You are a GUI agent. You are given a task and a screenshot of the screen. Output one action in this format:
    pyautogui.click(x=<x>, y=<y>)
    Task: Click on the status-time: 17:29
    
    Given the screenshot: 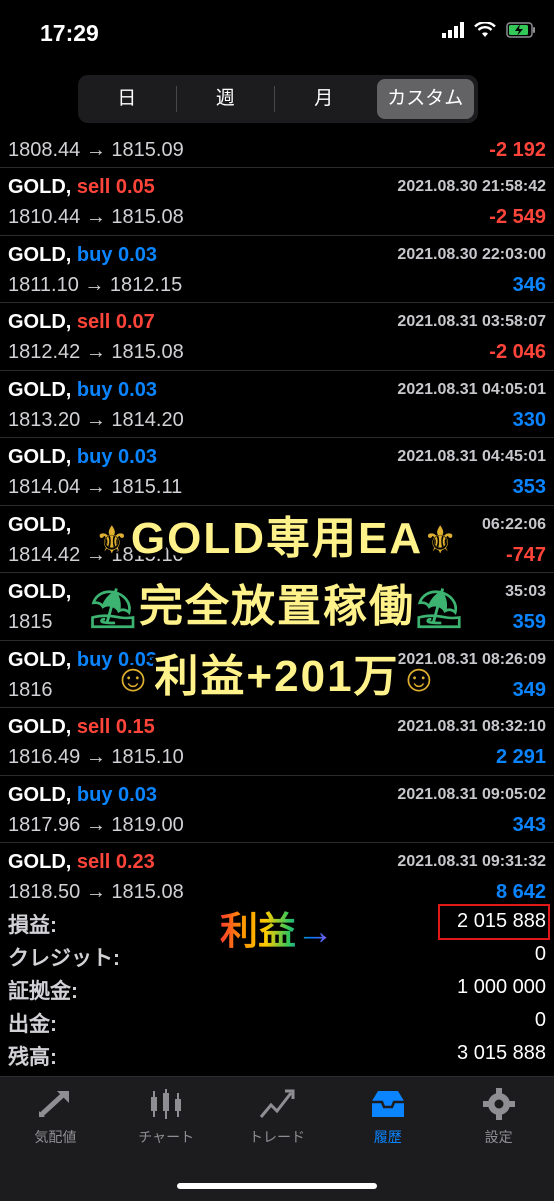 What is the action you would take?
    pyautogui.click(x=69, y=33)
    